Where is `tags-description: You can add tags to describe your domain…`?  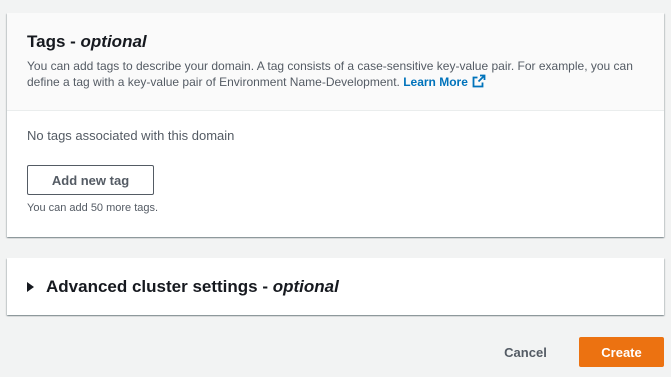
tags-description: You can add tags to describe your domain… is located at coordinates (335, 75).